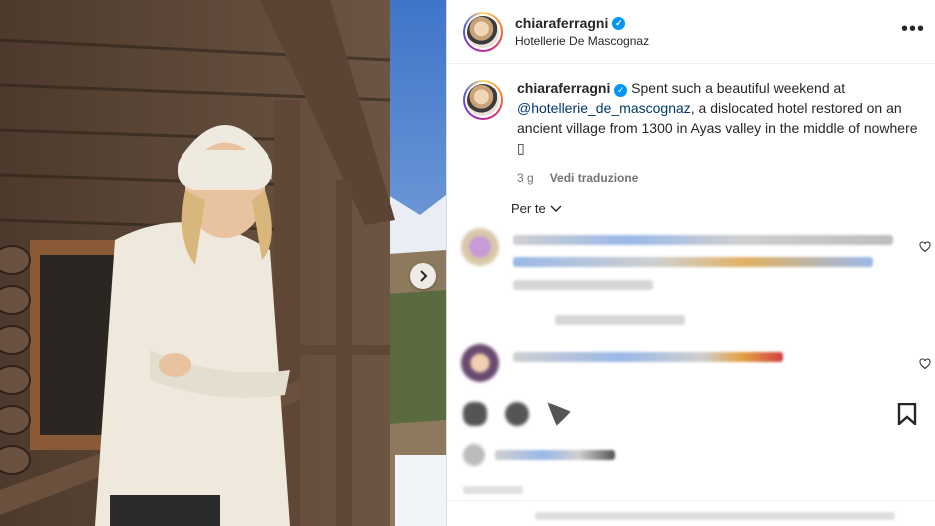  I want to click on divider, so click(691, 500).